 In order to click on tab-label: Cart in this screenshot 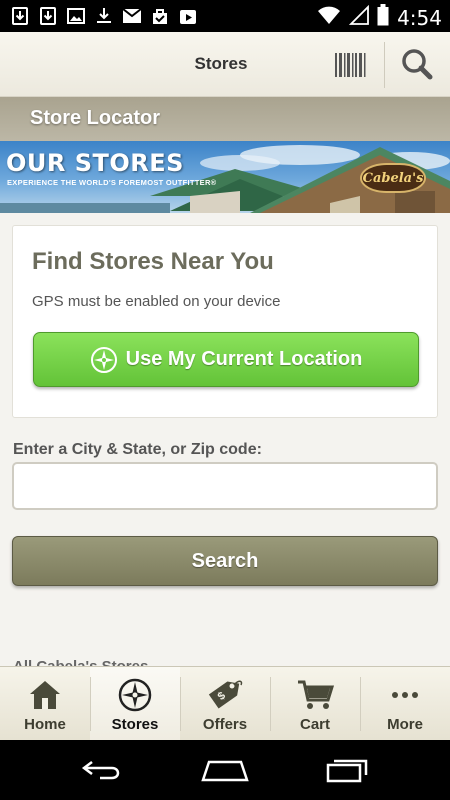, I will do `click(314, 724)`.